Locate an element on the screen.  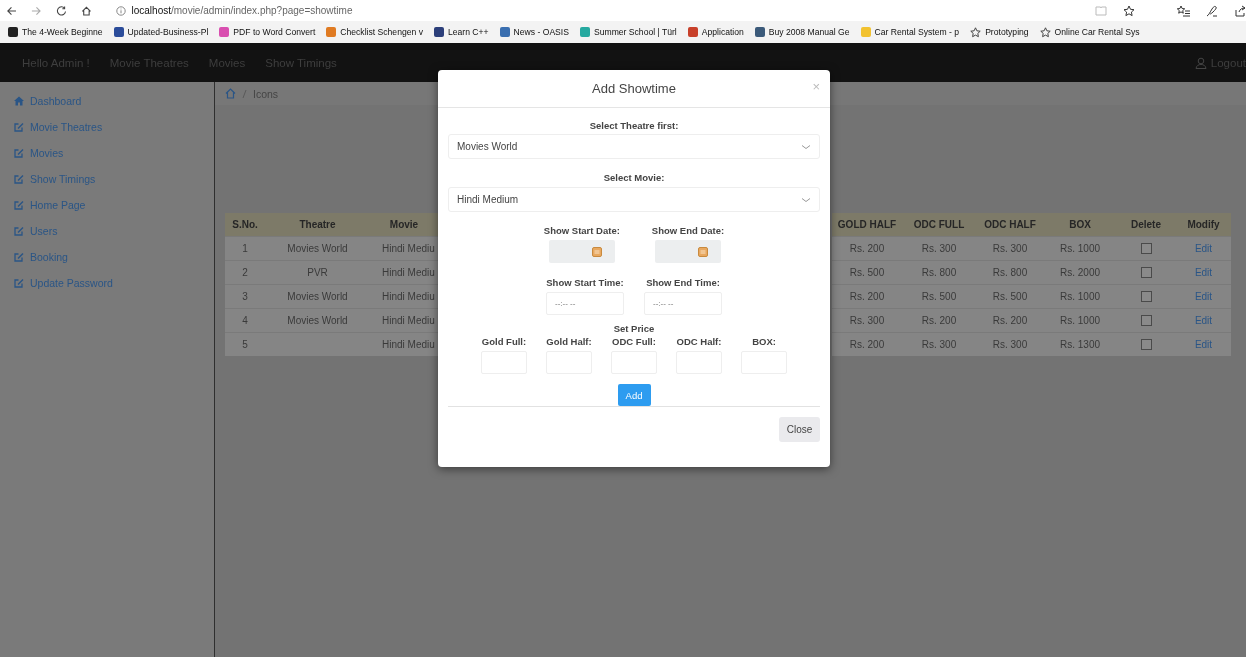
column-header: Modify is located at coordinates (1203, 224).